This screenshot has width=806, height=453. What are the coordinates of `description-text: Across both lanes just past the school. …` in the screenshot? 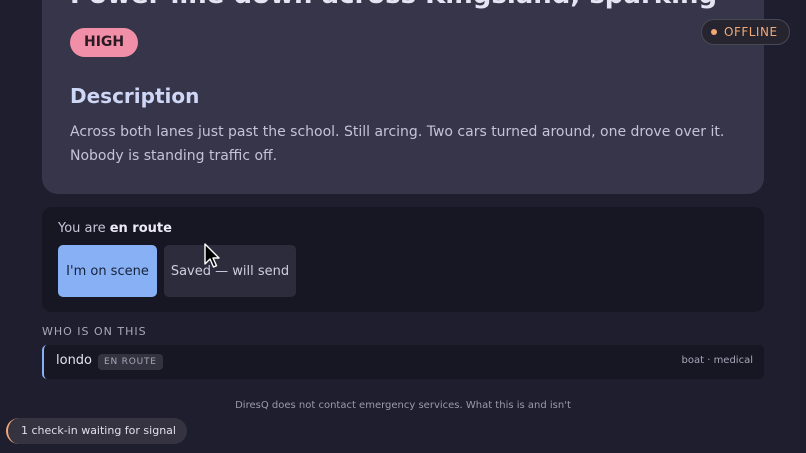 It's located at (397, 144).